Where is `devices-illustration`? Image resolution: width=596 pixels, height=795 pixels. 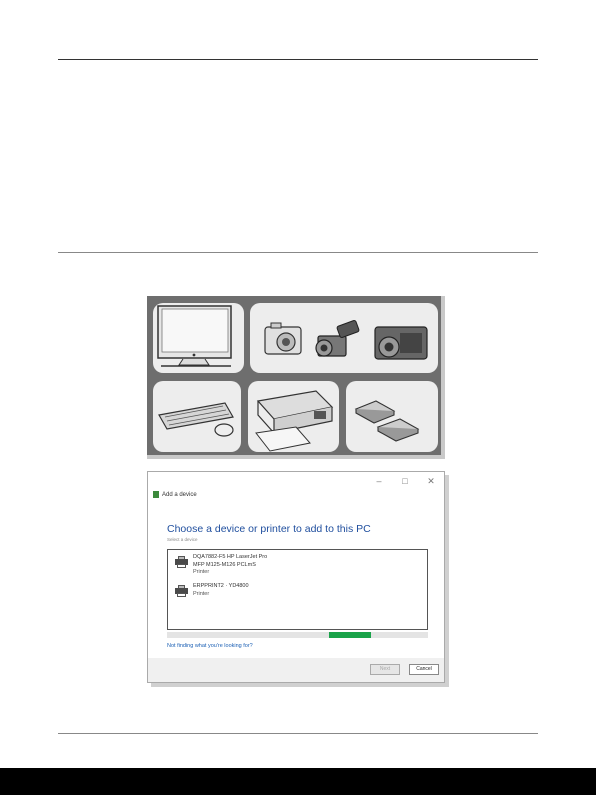 devices-illustration is located at coordinates (296, 377).